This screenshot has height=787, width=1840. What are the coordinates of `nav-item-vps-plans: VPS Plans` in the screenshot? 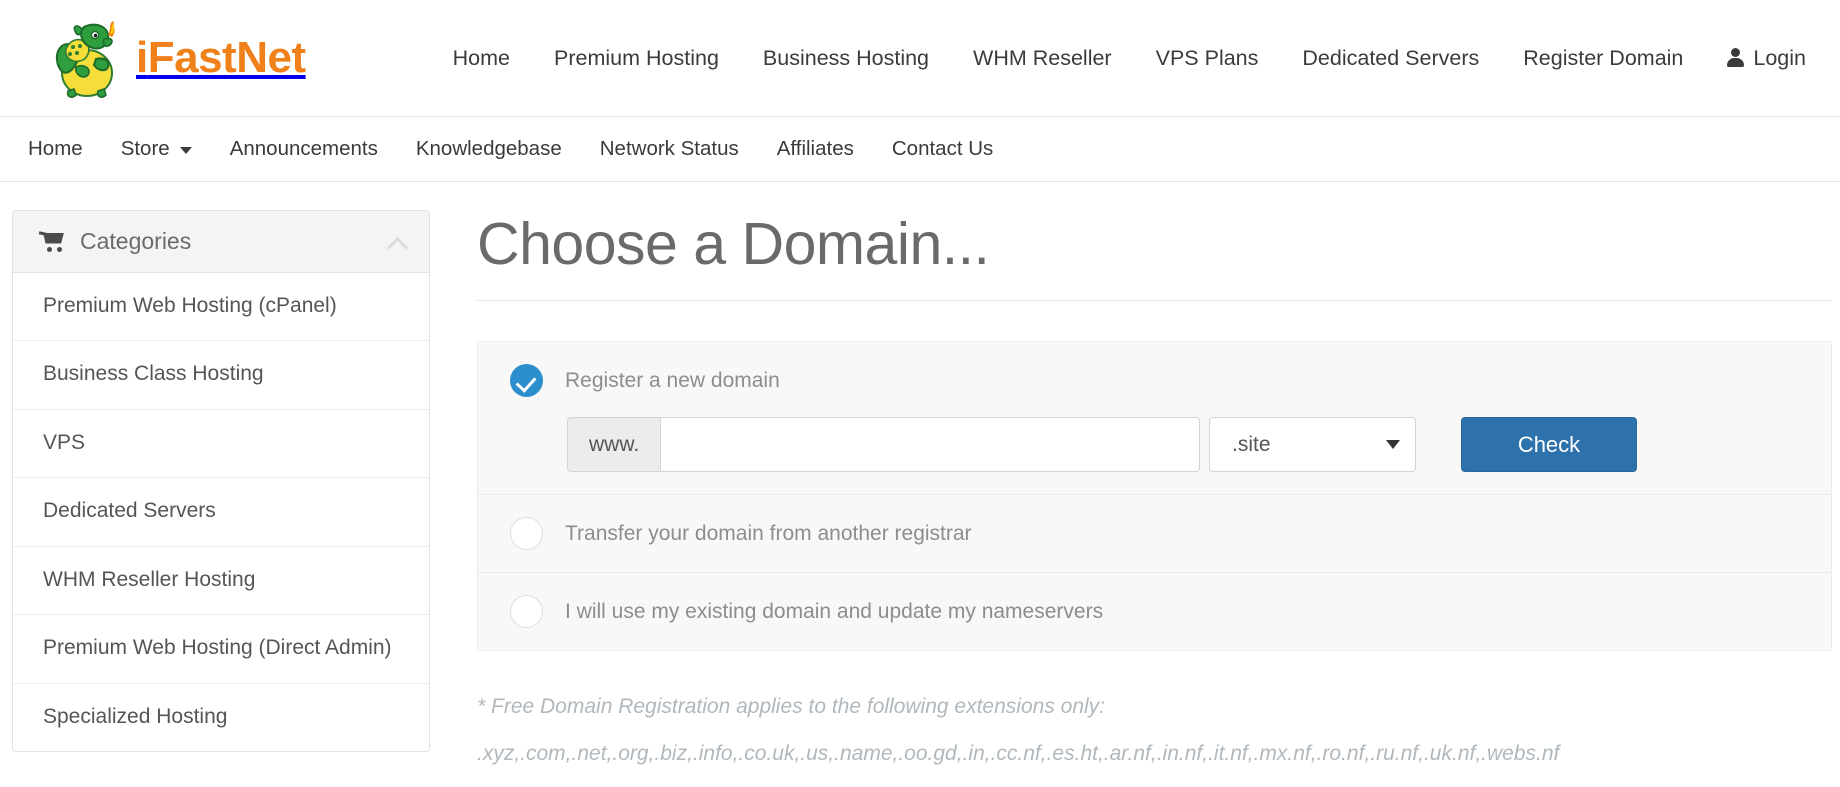 It's located at (1207, 58).